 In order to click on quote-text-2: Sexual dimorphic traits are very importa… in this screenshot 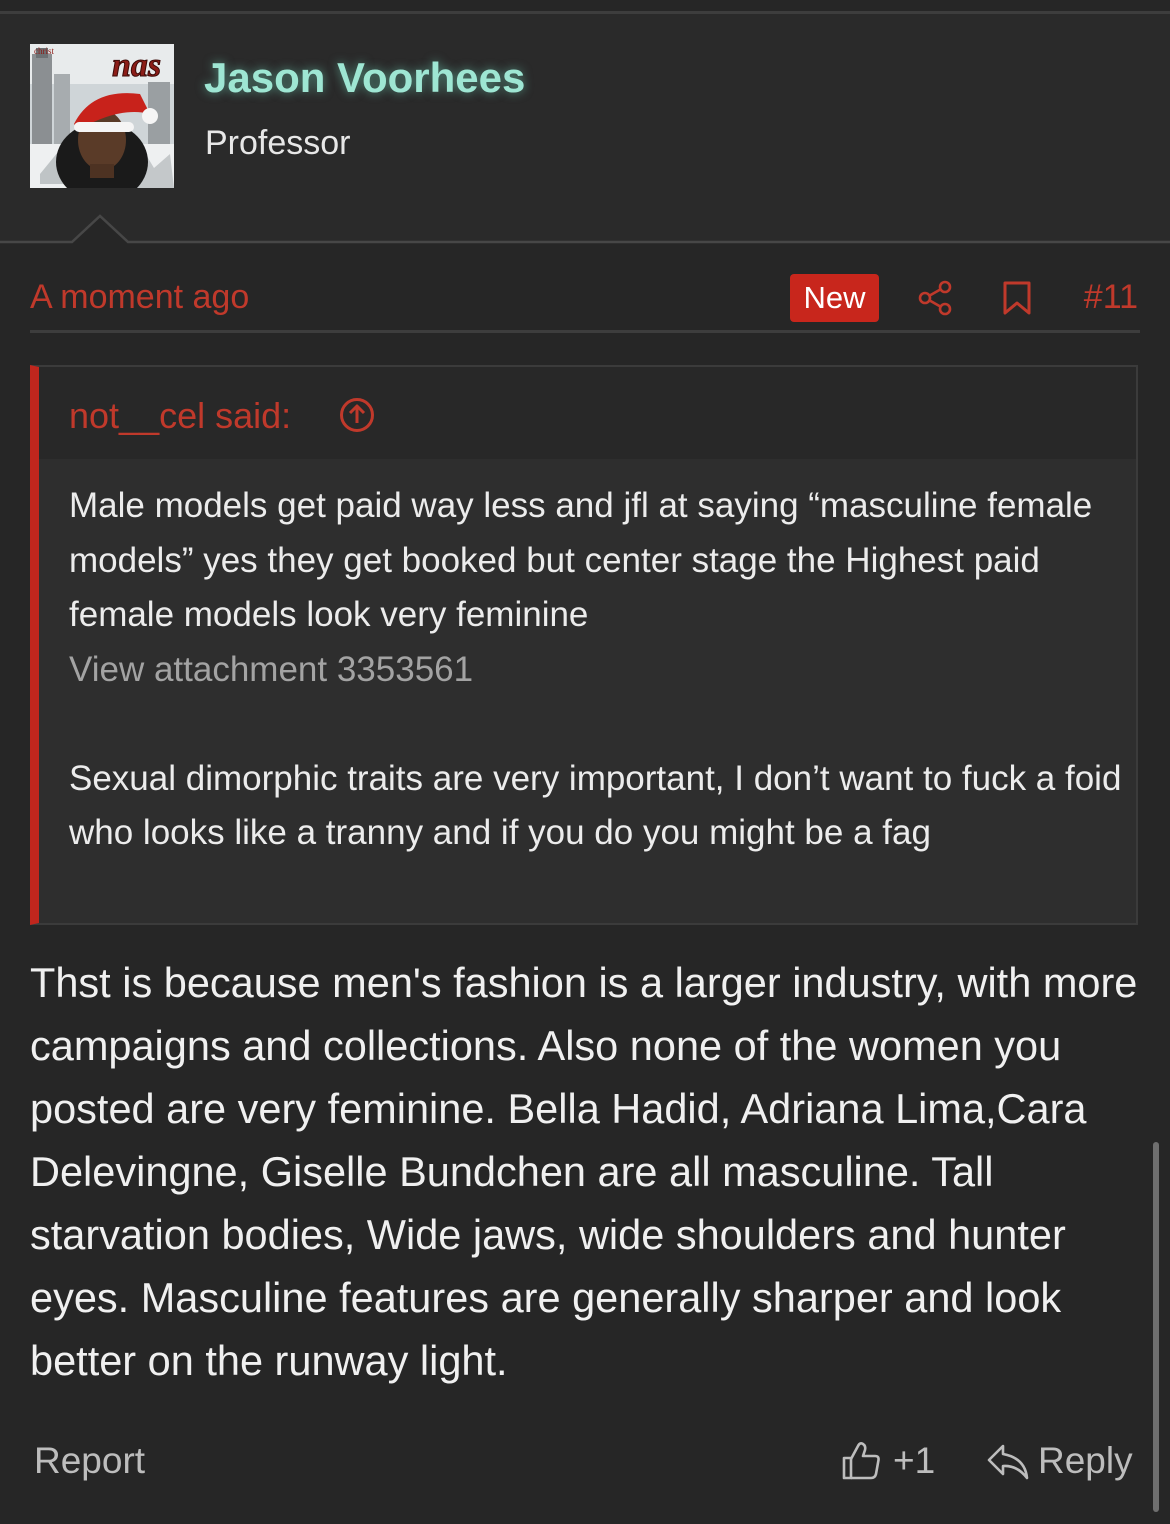, I will do `click(595, 805)`.